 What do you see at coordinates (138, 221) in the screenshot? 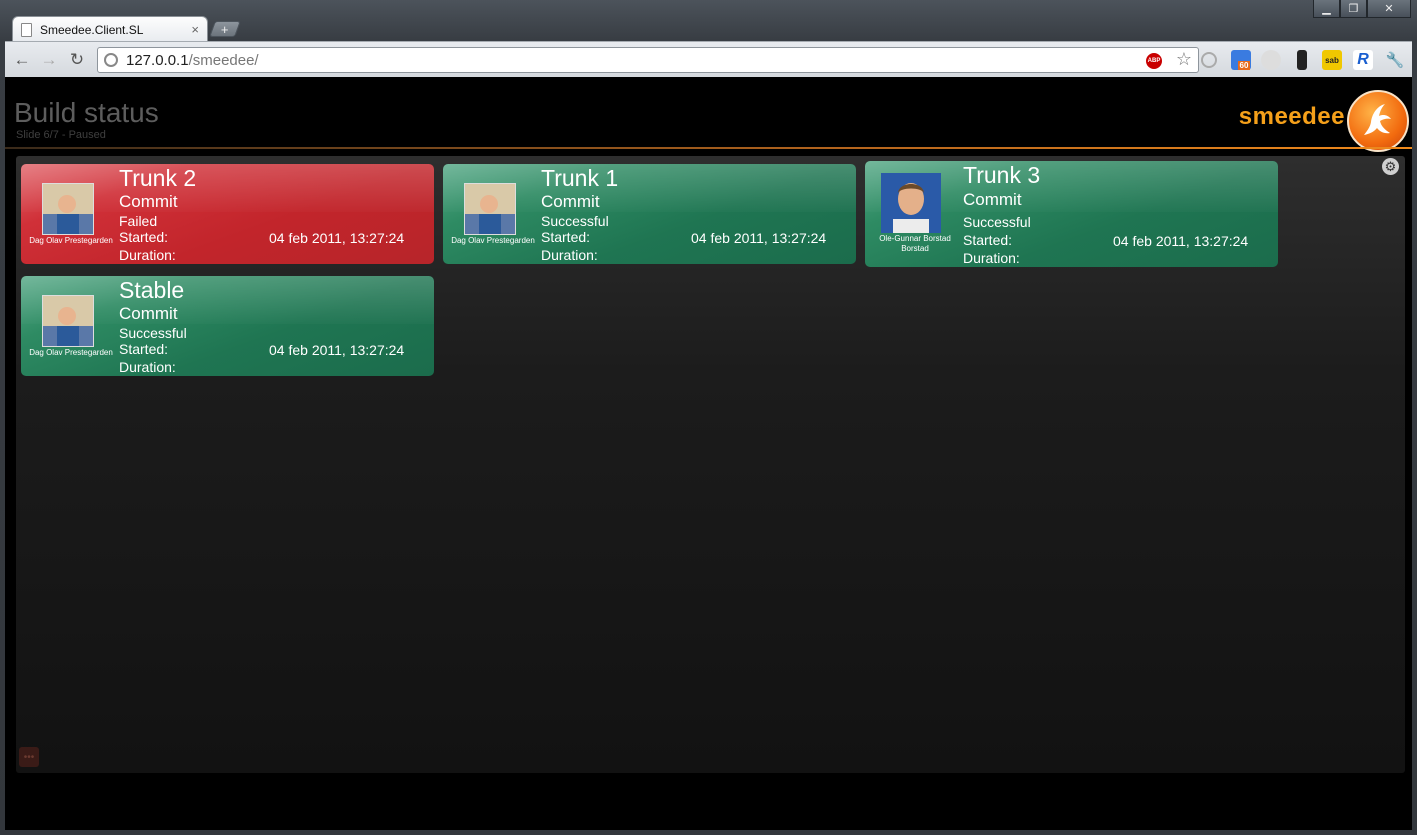
I see `build-status: Failed` at bounding box center [138, 221].